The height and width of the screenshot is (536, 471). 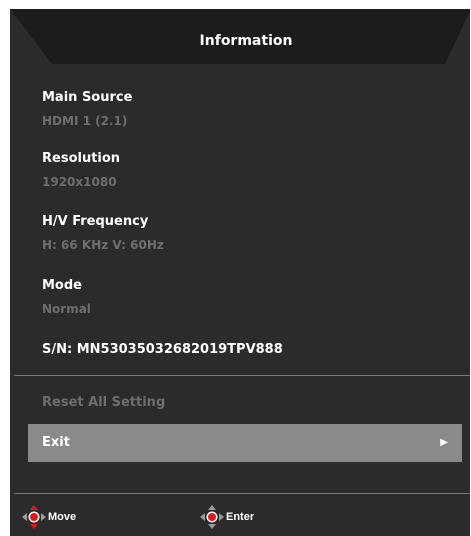 I want to click on info-serial: S/N: MN53035032682019TPV888, so click(x=162, y=350).